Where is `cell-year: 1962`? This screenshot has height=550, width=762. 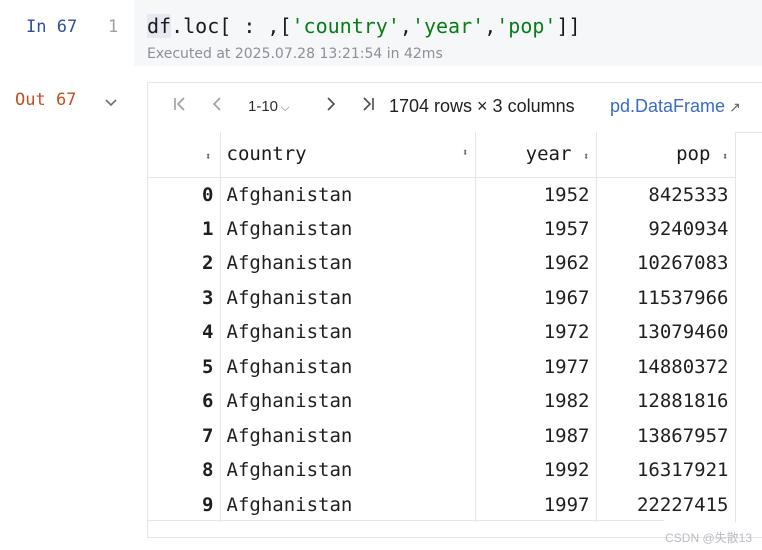
cell-year: 1962 is located at coordinates (536, 263).